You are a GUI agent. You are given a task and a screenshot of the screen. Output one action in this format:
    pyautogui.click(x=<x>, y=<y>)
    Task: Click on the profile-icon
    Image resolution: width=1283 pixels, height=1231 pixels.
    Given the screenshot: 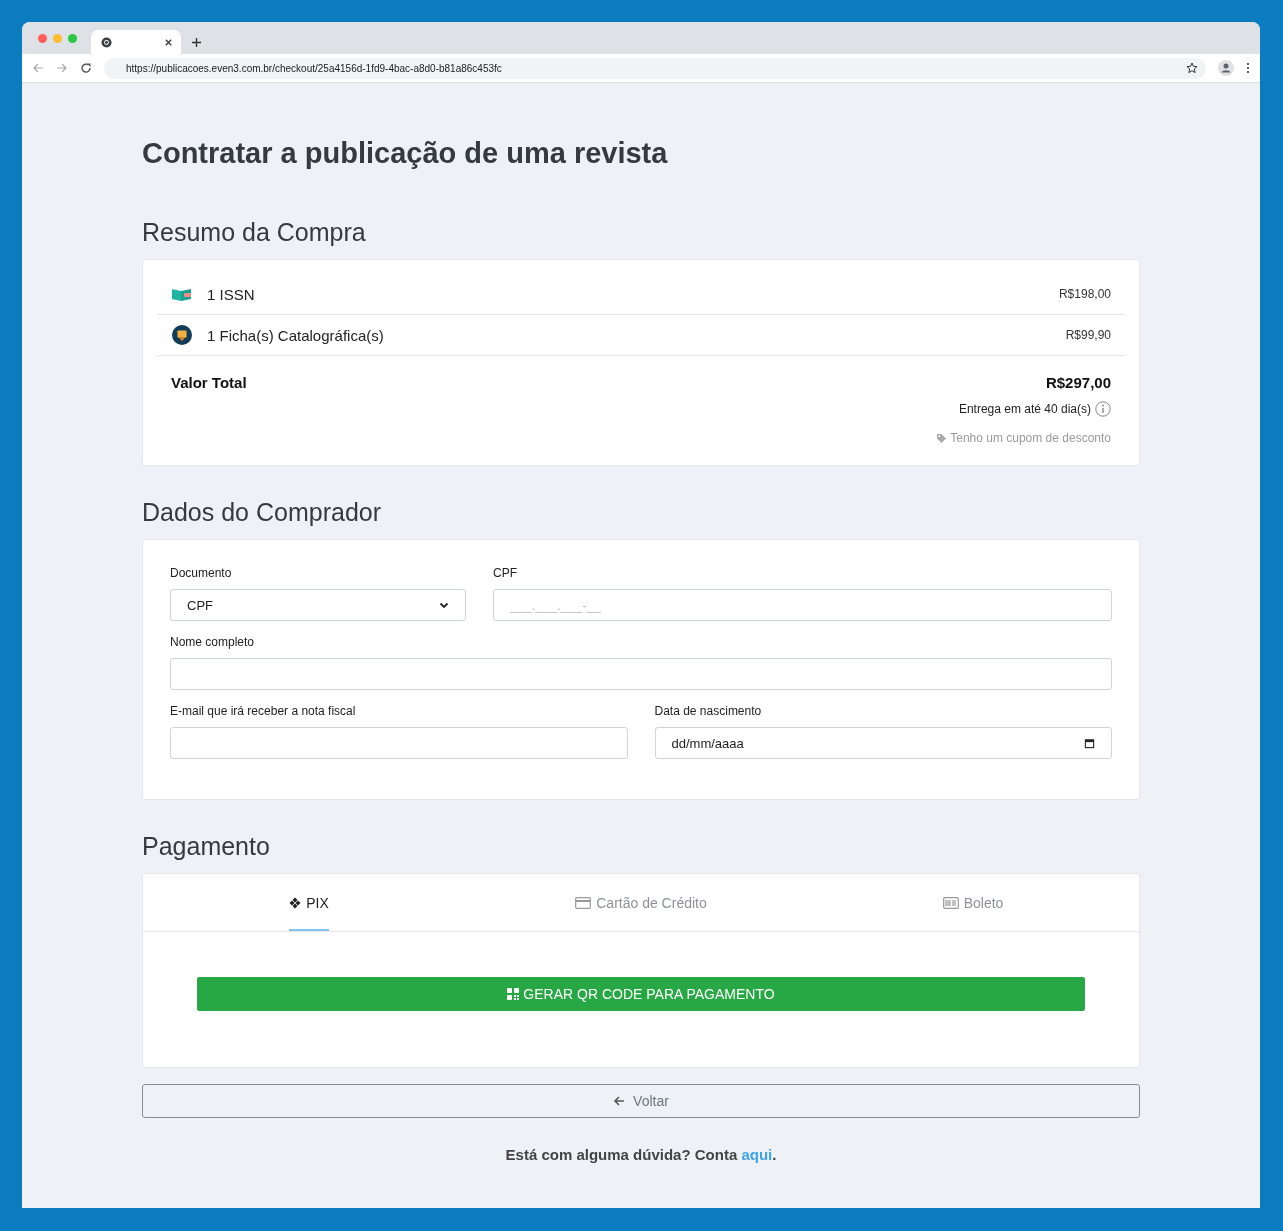 What is the action you would take?
    pyautogui.click(x=1226, y=68)
    